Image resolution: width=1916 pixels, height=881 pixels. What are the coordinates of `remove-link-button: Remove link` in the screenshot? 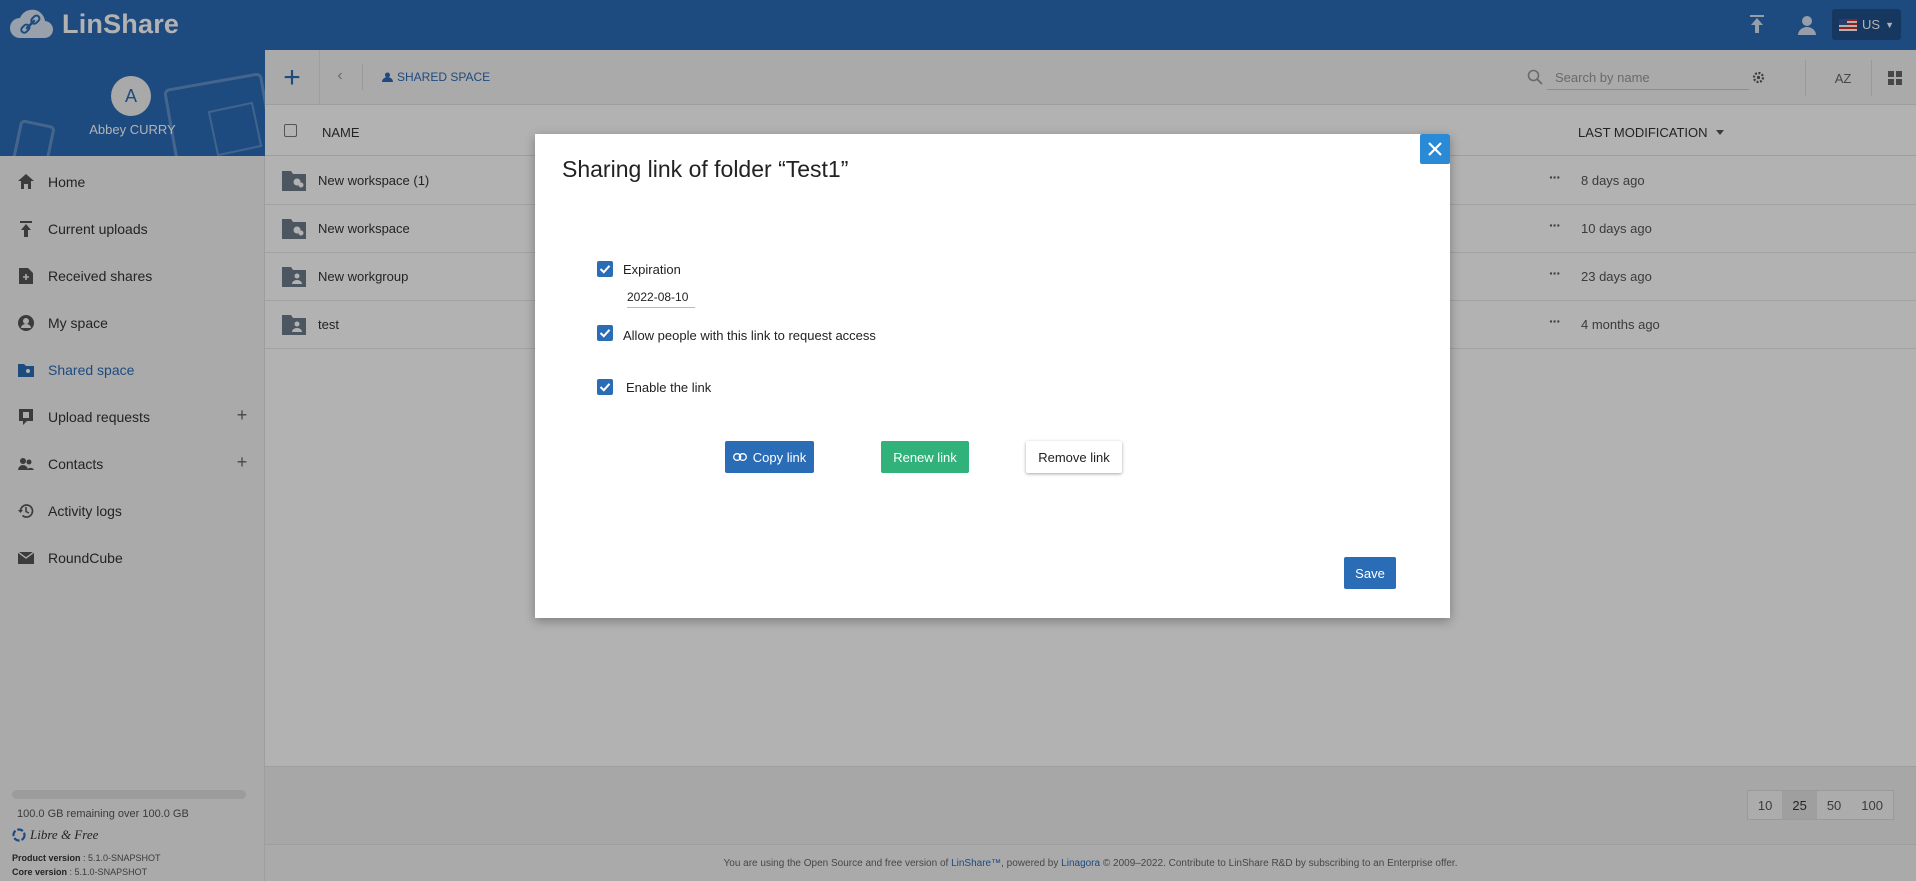 It's located at (1074, 457).